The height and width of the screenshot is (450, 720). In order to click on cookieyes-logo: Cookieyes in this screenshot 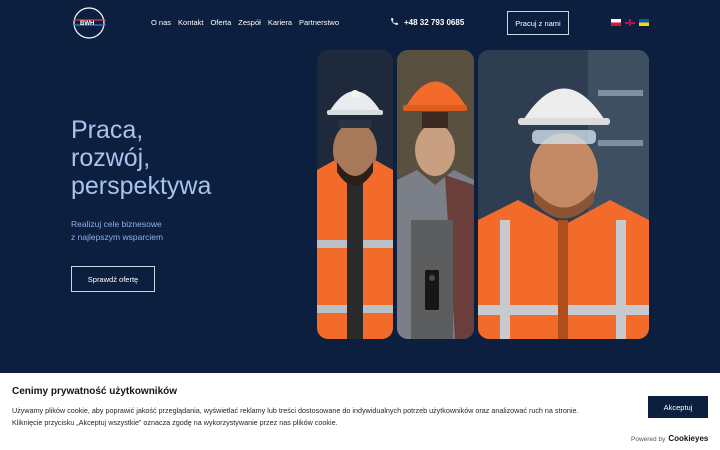, I will do `click(688, 438)`.